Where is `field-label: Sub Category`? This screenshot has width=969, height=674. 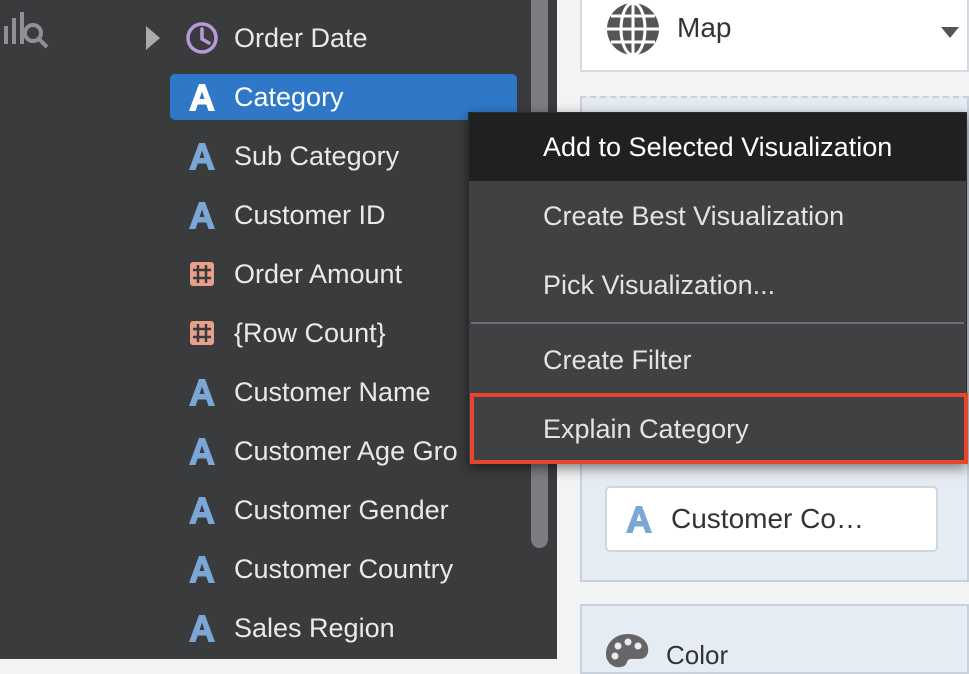
field-label: Sub Category is located at coordinates (317, 155).